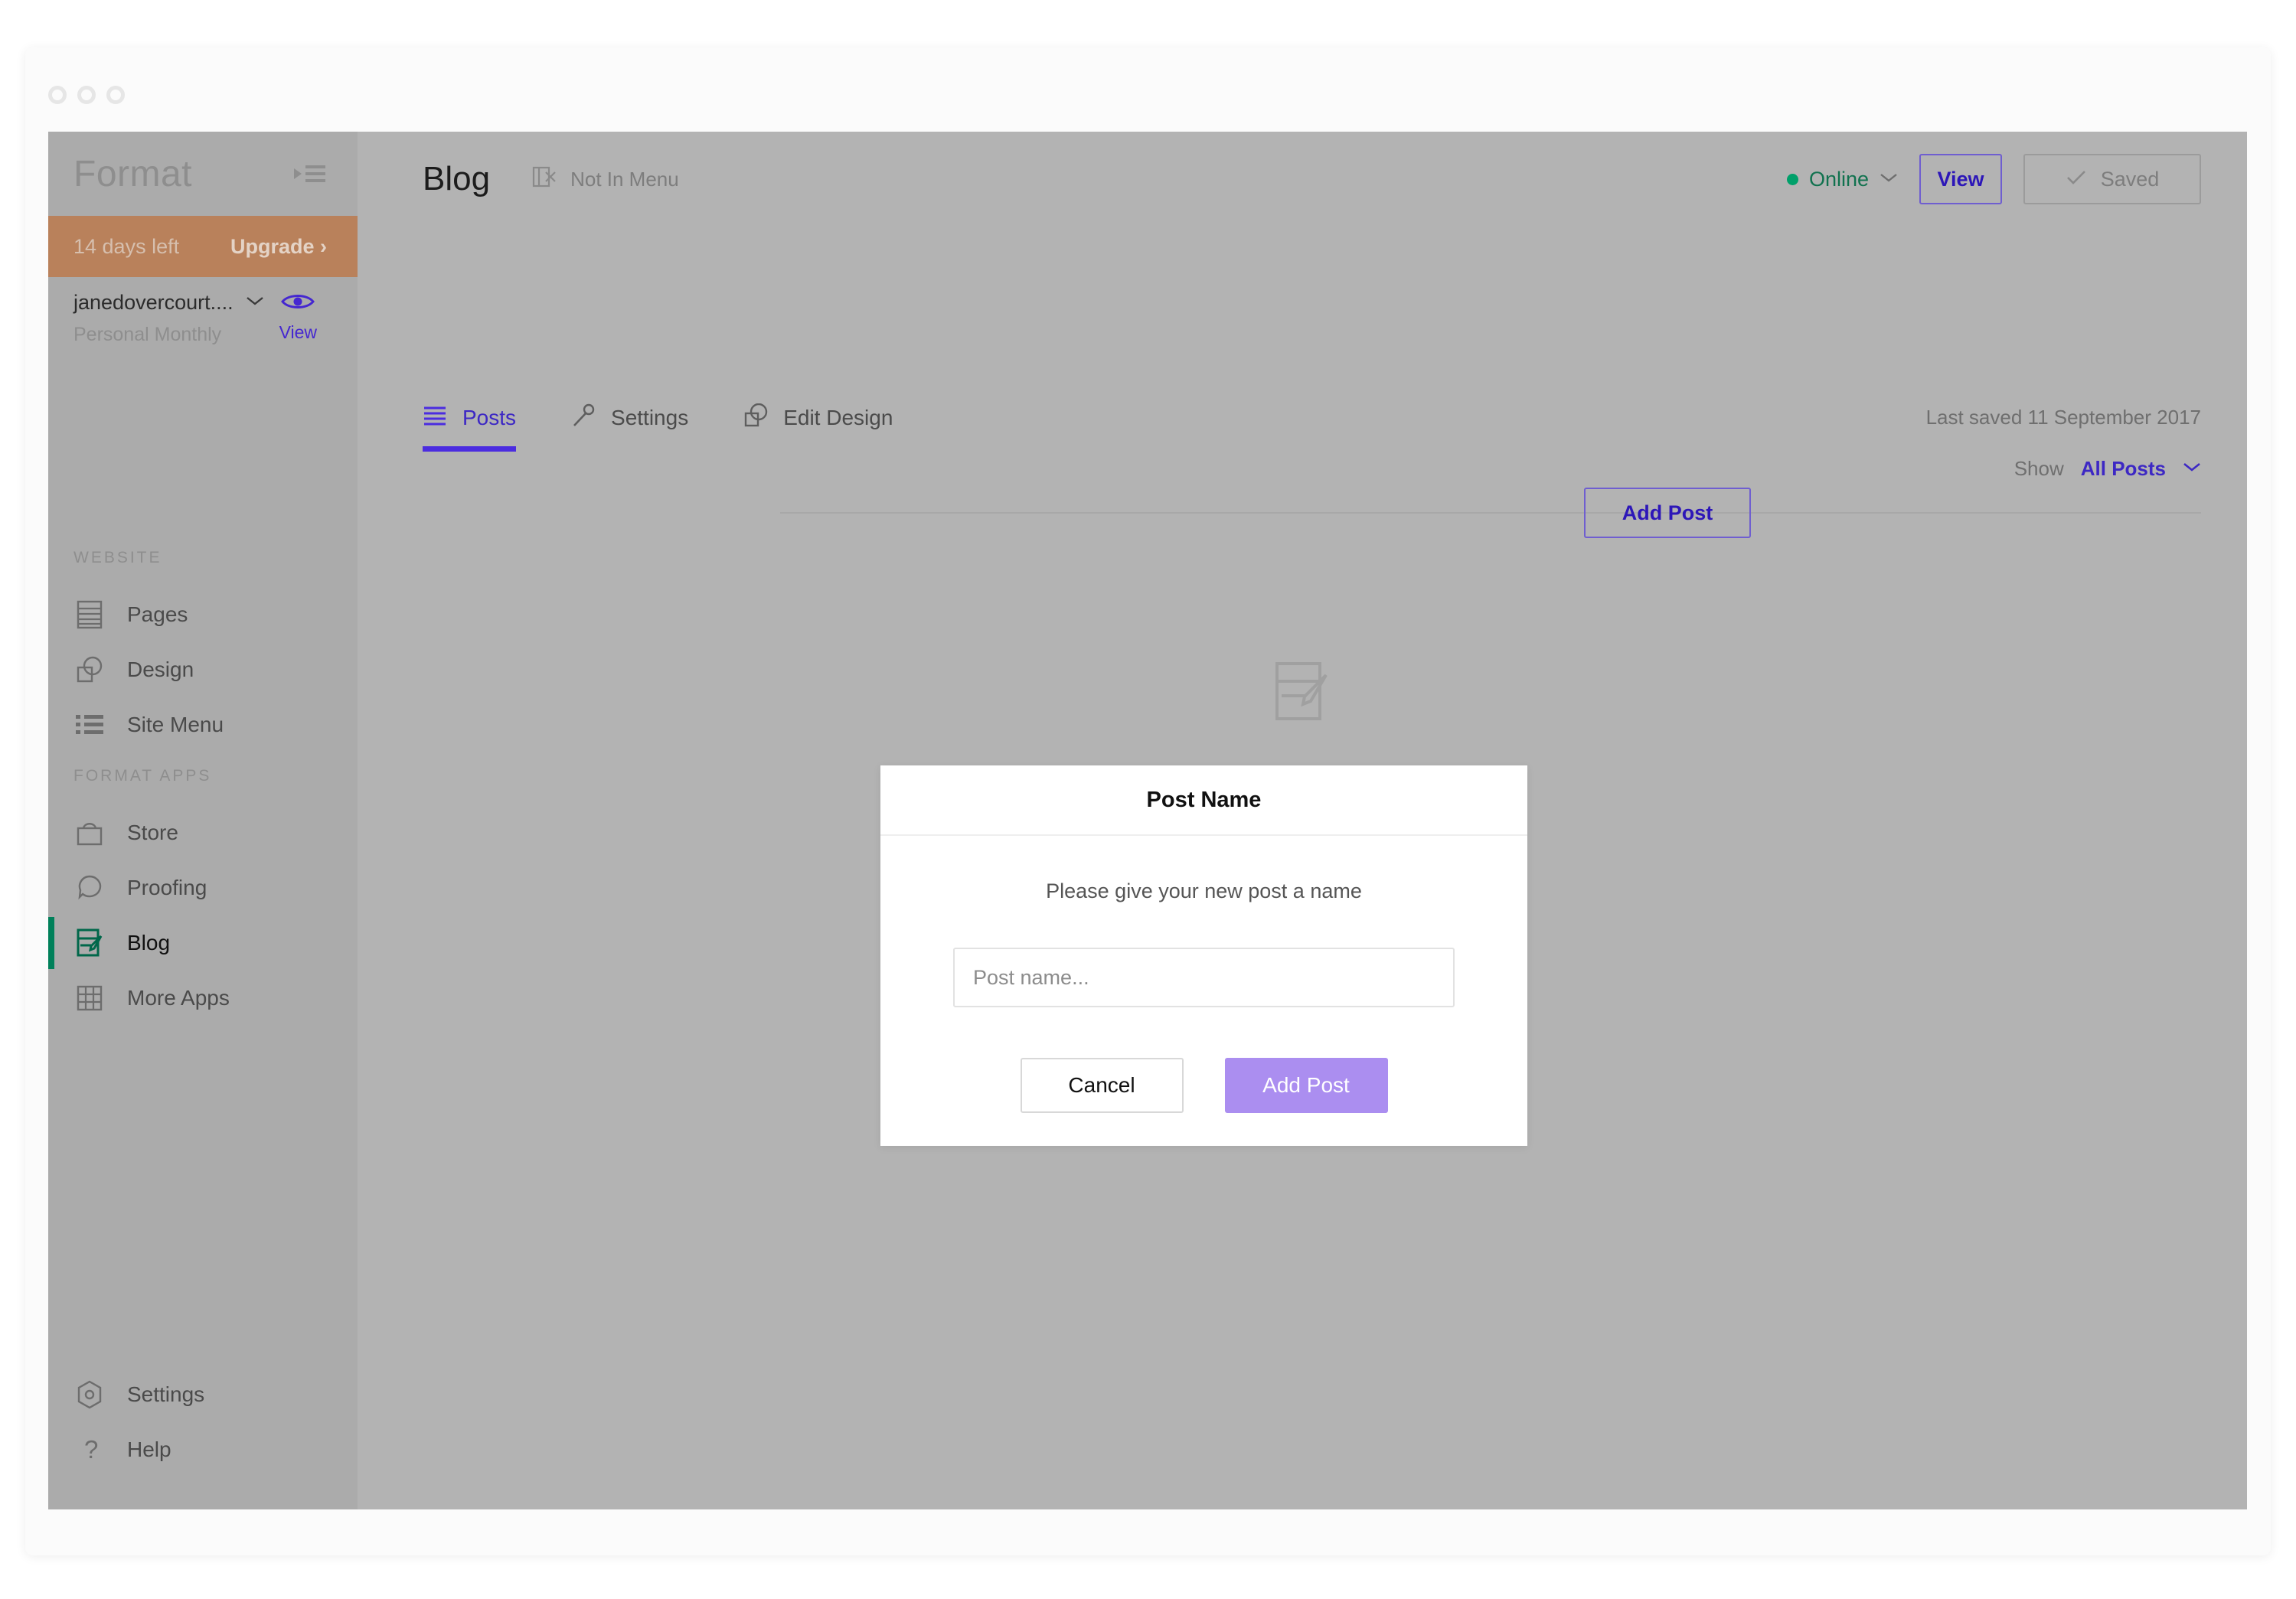 The height and width of the screenshot is (1599, 2296). Describe the element at coordinates (166, 1394) in the screenshot. I see `sidebar-item-label-settings: Settings` at that location.